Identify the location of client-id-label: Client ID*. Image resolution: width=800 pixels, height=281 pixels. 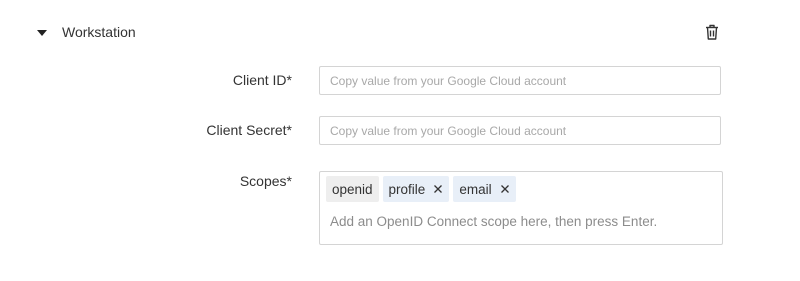
(262, 80).